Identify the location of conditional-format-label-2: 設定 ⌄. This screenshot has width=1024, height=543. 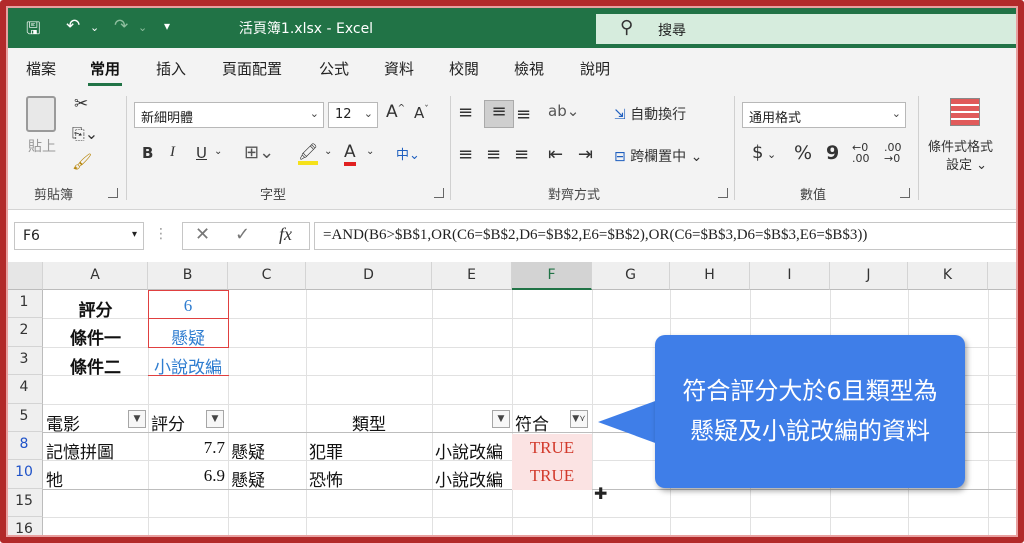
(966, 163).